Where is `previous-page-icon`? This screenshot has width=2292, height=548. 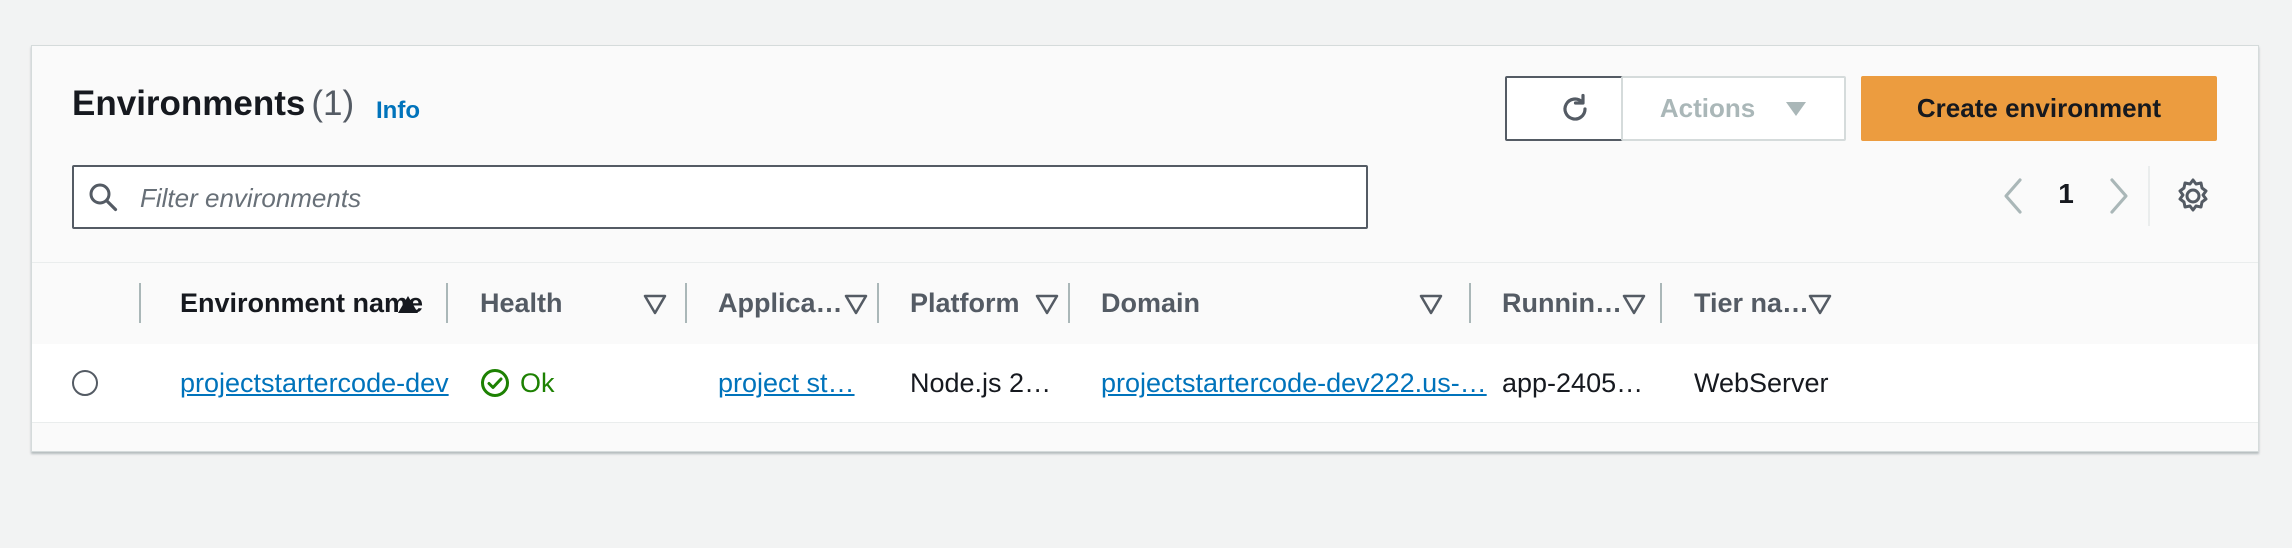
previous-page-icon is located at coordinates (2013, 196).